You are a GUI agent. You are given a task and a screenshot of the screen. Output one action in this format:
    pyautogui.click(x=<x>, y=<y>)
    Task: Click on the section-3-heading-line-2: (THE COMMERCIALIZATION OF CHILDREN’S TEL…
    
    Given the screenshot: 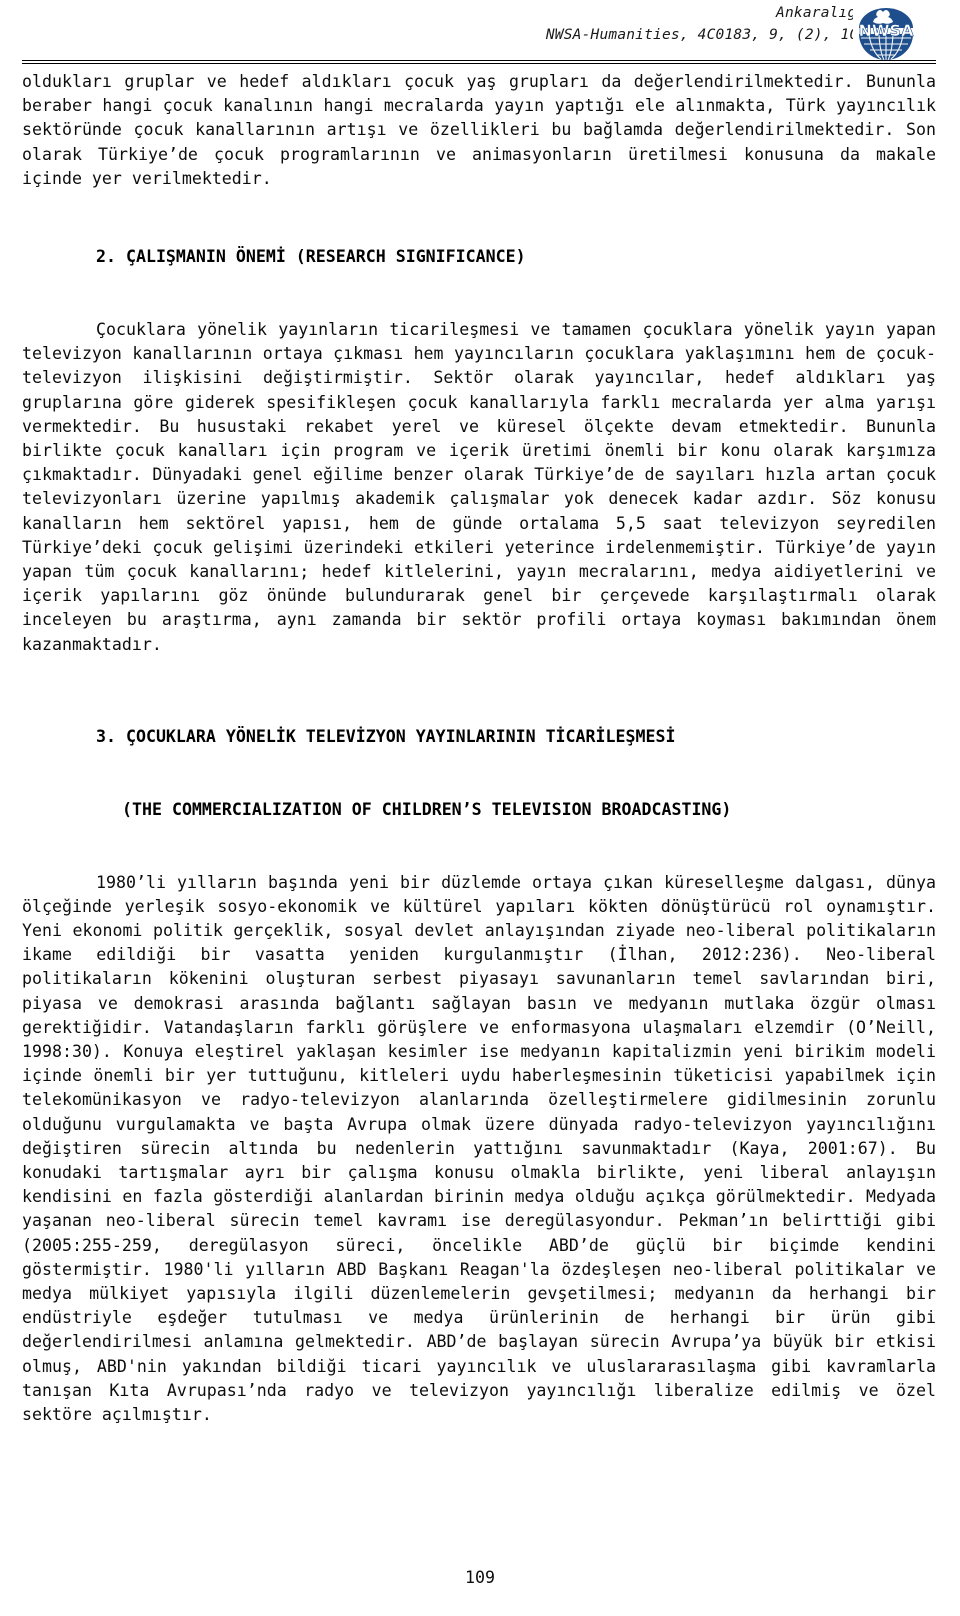 What is the action you would take?
    pyautogui.click(x=427, y=809)
    